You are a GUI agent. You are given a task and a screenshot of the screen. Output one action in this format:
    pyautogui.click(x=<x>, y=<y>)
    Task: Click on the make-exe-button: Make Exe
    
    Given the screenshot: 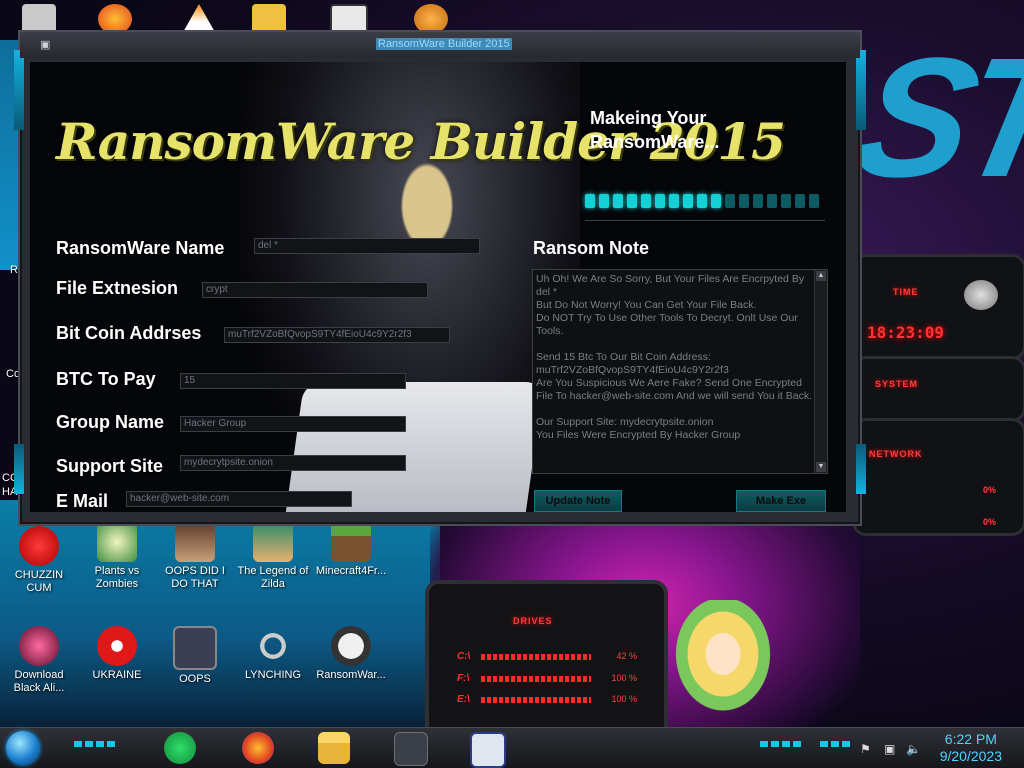 What is the action you would take?
    pyautogui.click(x=781, y=501)
    